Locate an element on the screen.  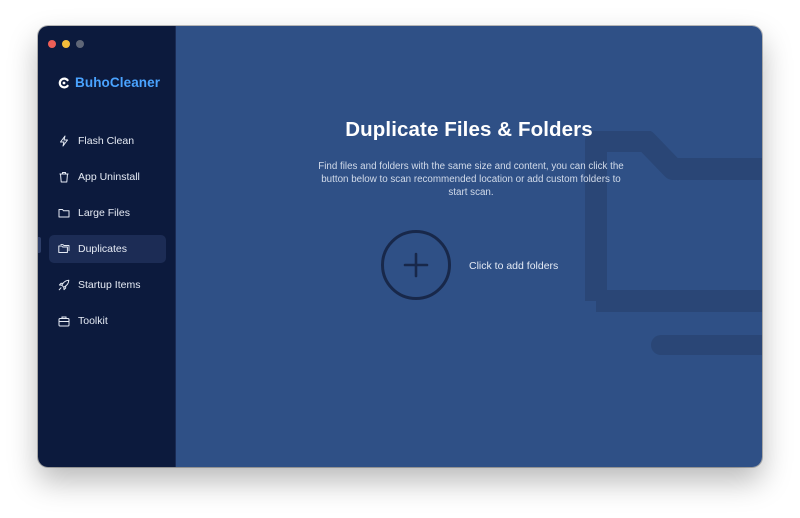
add-folders-label: Click to add folders is located at coordinates (513, 266).